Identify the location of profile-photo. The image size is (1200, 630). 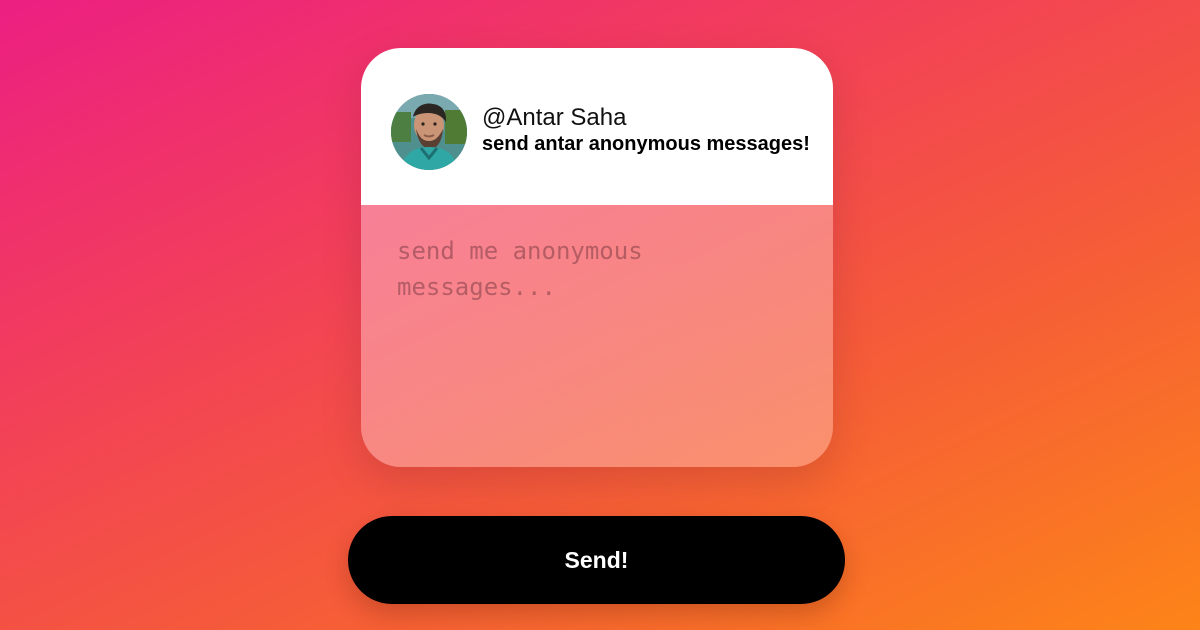
(429, 132).